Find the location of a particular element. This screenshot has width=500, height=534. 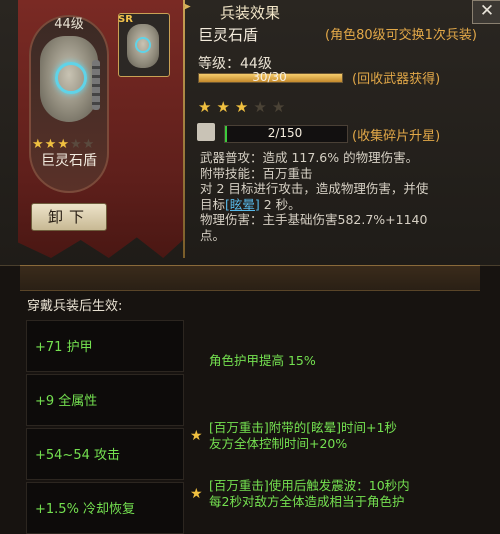

stat-row: +1.5% 冷却恢复 is located at coordinates (105, 508).